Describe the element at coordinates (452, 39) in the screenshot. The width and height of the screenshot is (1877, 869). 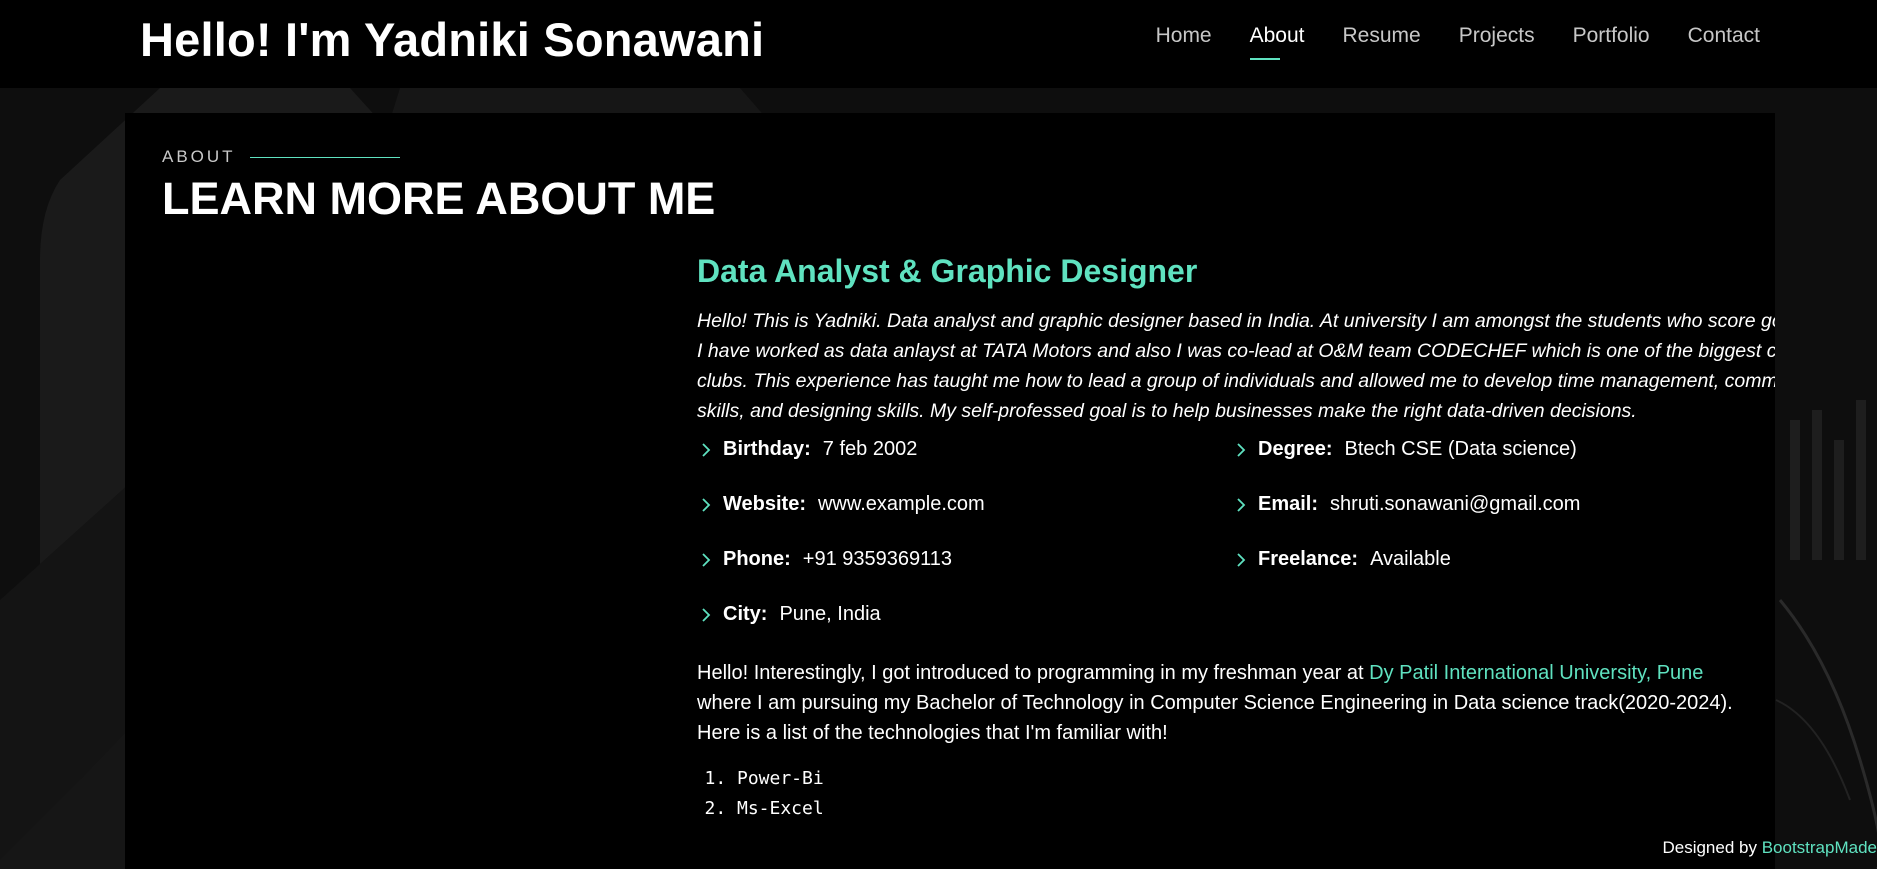
I see `site-title: Hello! I'm Yadniki Sonawani` at that location.